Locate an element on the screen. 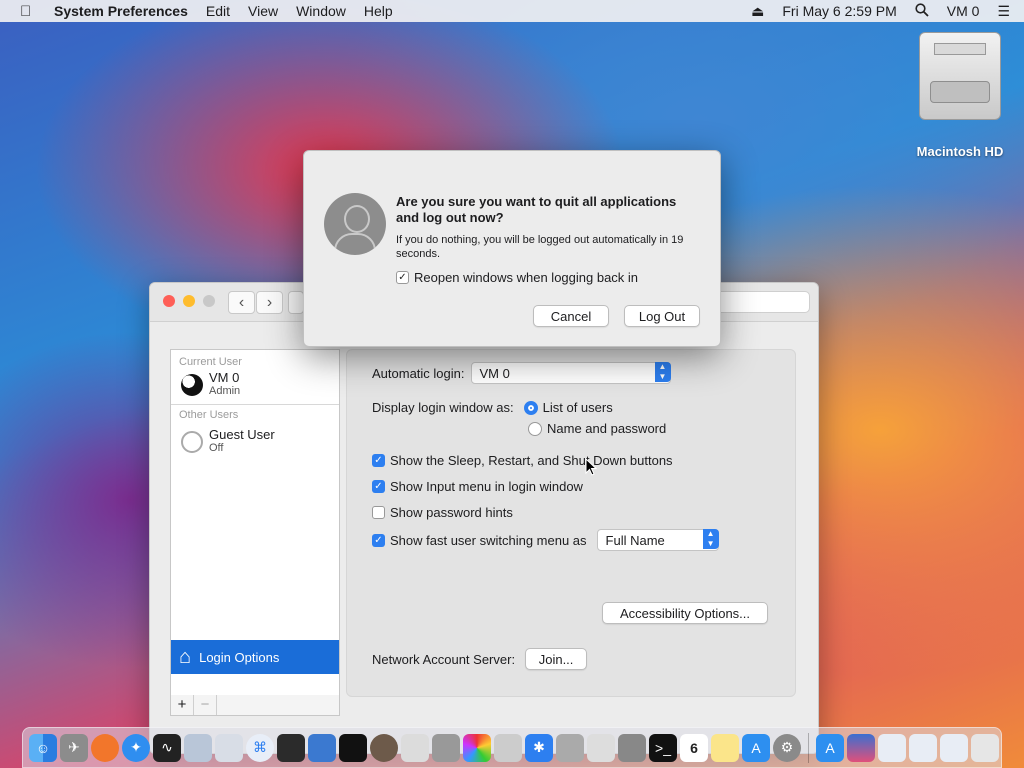 The height and width of the screenshot is (768, 1024). launchpad-icon: ✈ is located at coordinates (74, 747).